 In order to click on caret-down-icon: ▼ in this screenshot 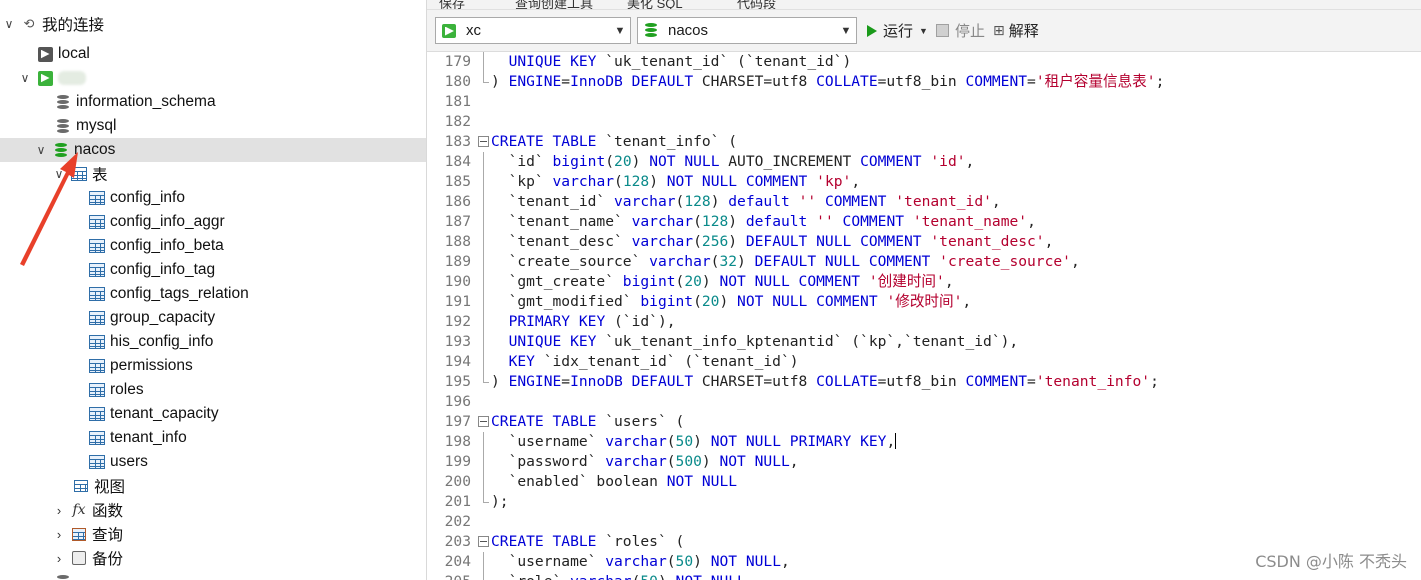, I will do `click(923, 31)`.